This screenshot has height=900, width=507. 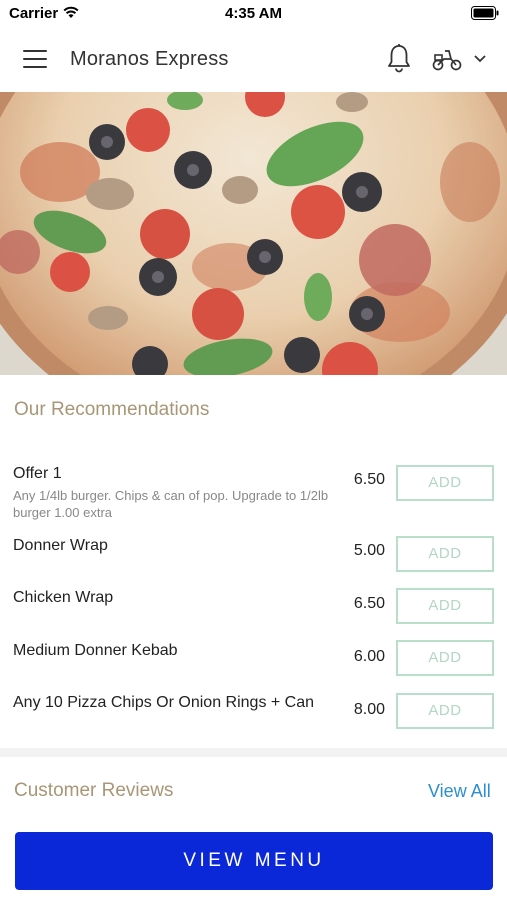 I want to click on item-name: Donner Wrap, so click(x=60, y=545).